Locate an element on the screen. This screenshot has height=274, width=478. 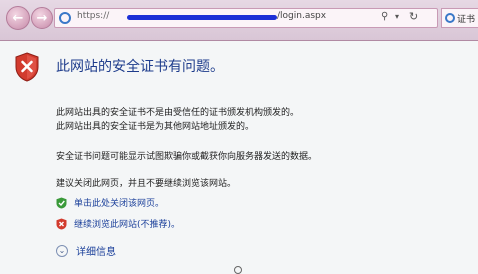
close-page-label: 单击此处关闭该网页。 is located at coordinates (119, 202).